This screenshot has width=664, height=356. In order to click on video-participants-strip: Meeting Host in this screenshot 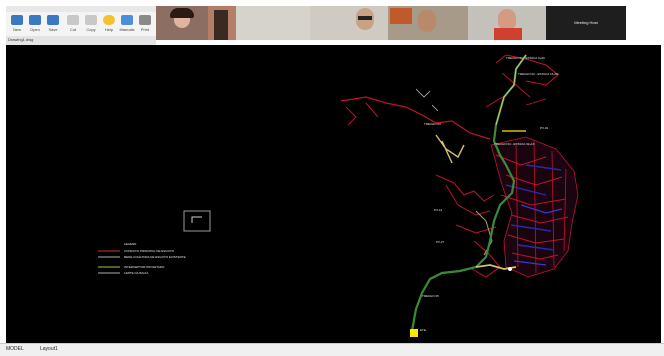, I will do `click(391, 23)`.